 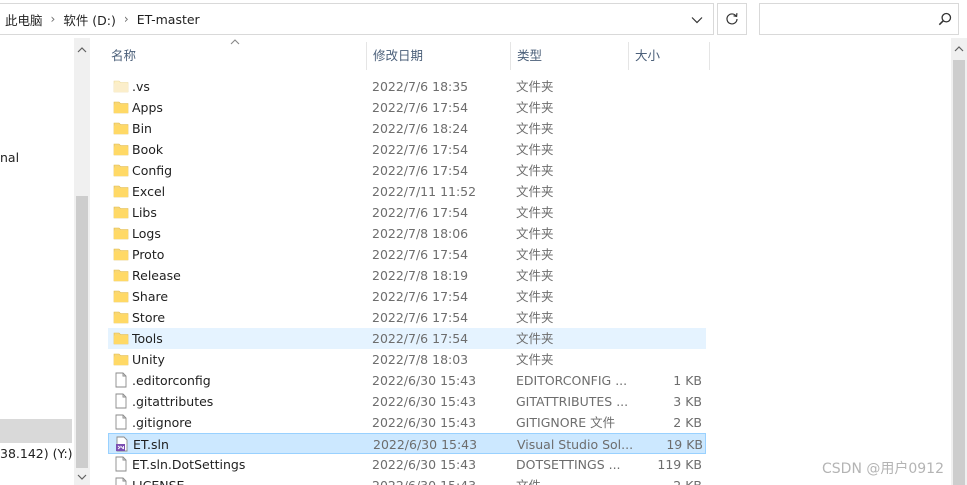 What do you see at coordinates (147, 107) in the screenshot?
I see `file-name: Apps` at bounding box center [147, 107].